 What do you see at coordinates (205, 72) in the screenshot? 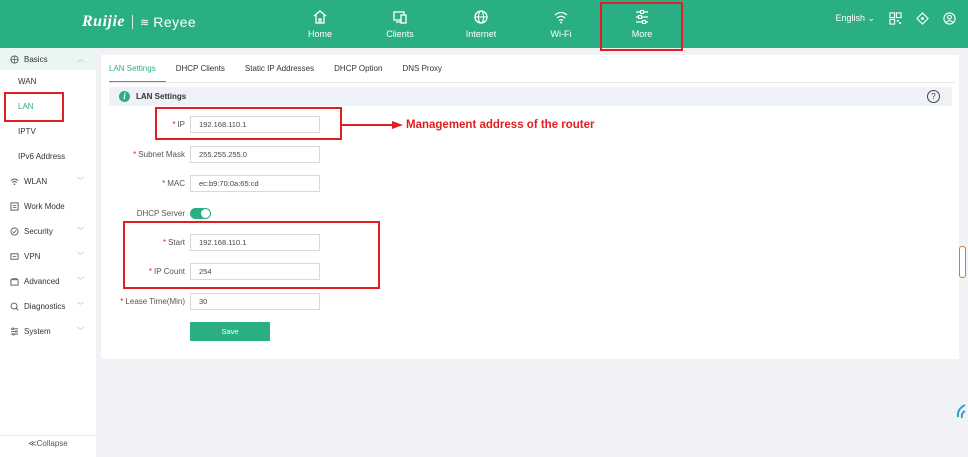
I see `tab-dhcp-clients: DHCP Clients` at bounding box center [205, 72].